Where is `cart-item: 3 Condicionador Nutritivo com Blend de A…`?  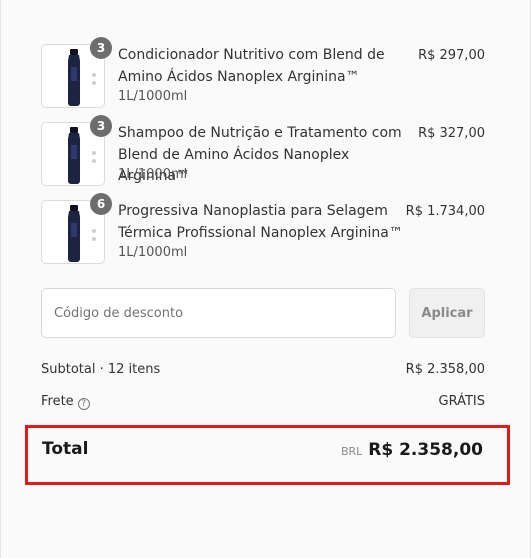
cart-item: 3 Condicionador Nutritivo com Blend de A… is located at coordinates (263, 72).